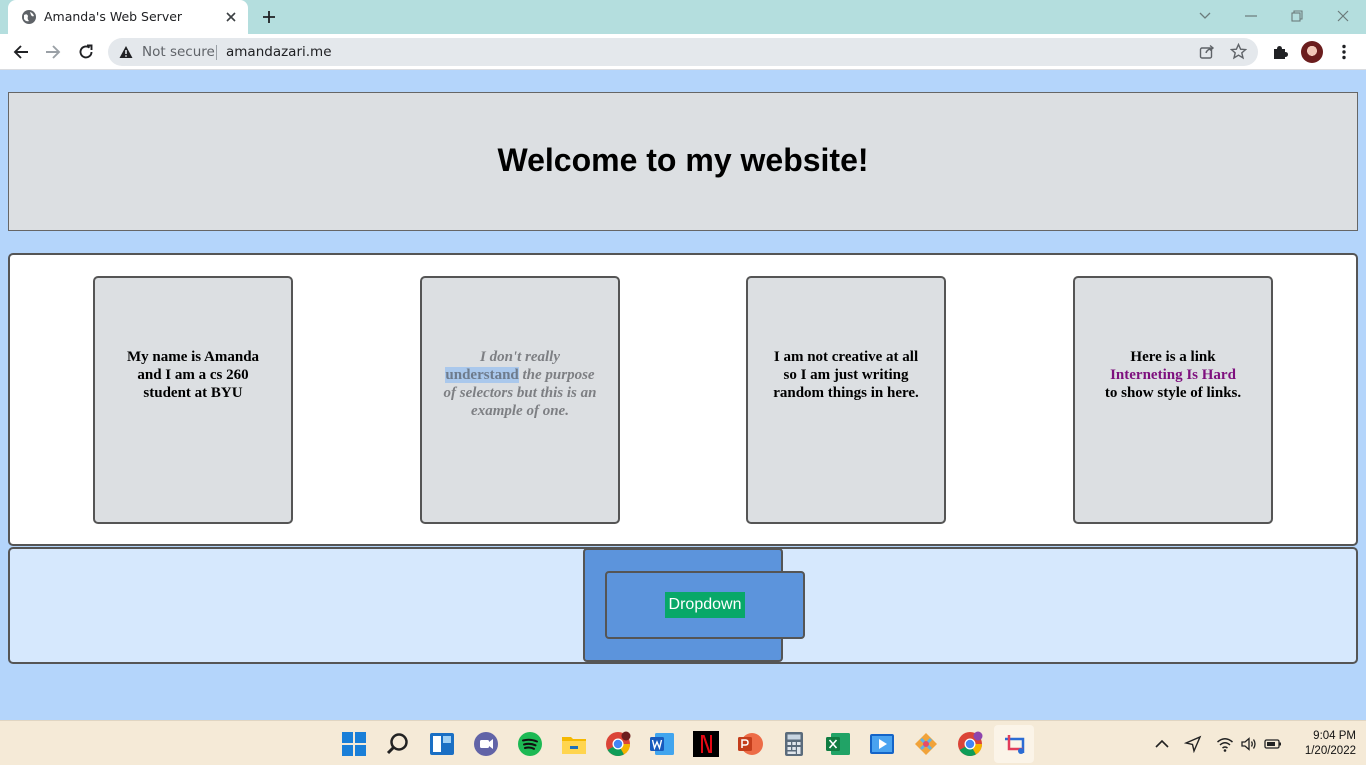 Image resolution: width=1366 pixels, height=765 pixels. What do you see at coordinates (354, 744) in the screenshot?
I see `windows-start-icon` at bounding box center [354, 744].